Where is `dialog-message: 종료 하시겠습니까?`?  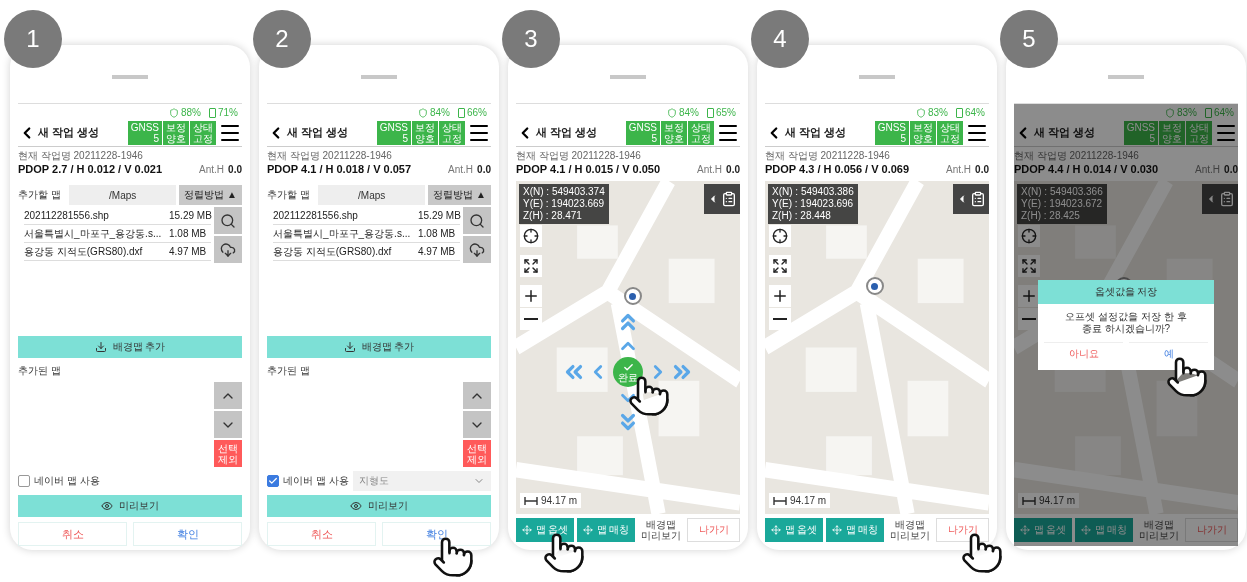 dialog-message: 종료 하시겠습니까? is located at coordinates (1126, 329).